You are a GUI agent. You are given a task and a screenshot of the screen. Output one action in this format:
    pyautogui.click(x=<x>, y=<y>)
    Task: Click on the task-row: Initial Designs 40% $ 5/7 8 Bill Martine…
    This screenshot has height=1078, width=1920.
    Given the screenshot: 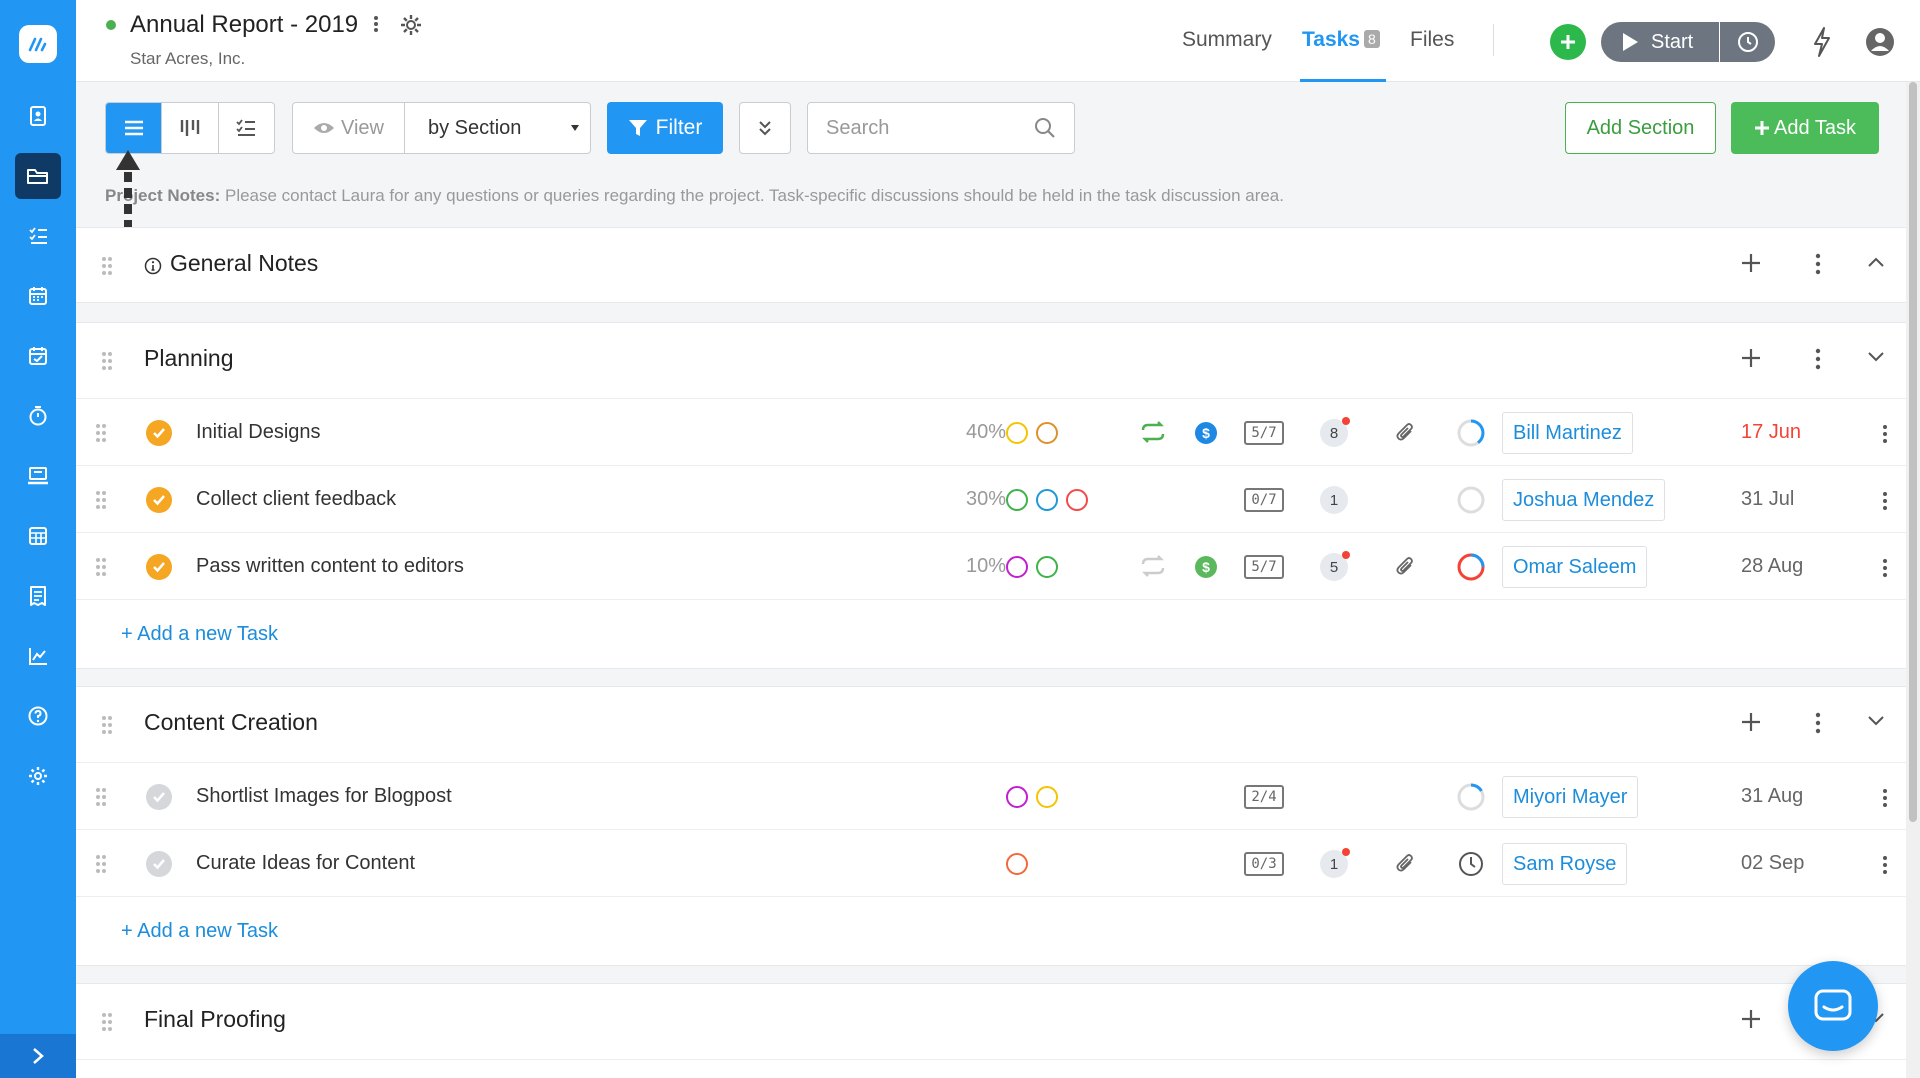 What is the action you would take?
    pyautogui.click(x=991, y=431)
    